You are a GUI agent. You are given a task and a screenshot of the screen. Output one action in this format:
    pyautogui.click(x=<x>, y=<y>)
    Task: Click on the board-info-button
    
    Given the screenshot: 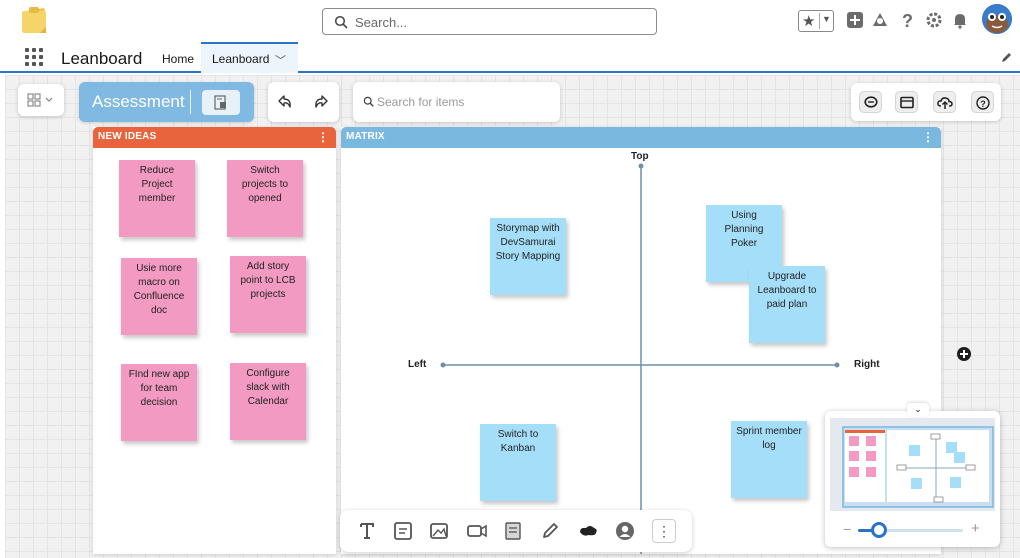 What is the action you would take?
    pyautogui.click(x=221, y=102)
    